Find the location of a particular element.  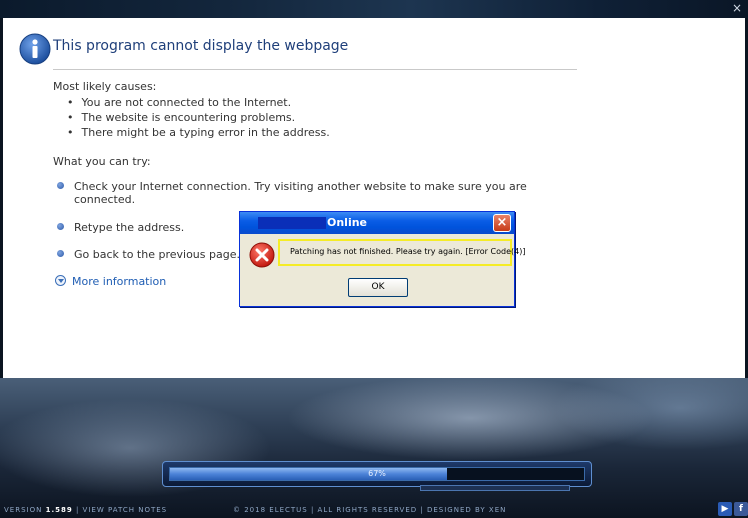

more-information-link: More information is located at coordinates (110, 281).